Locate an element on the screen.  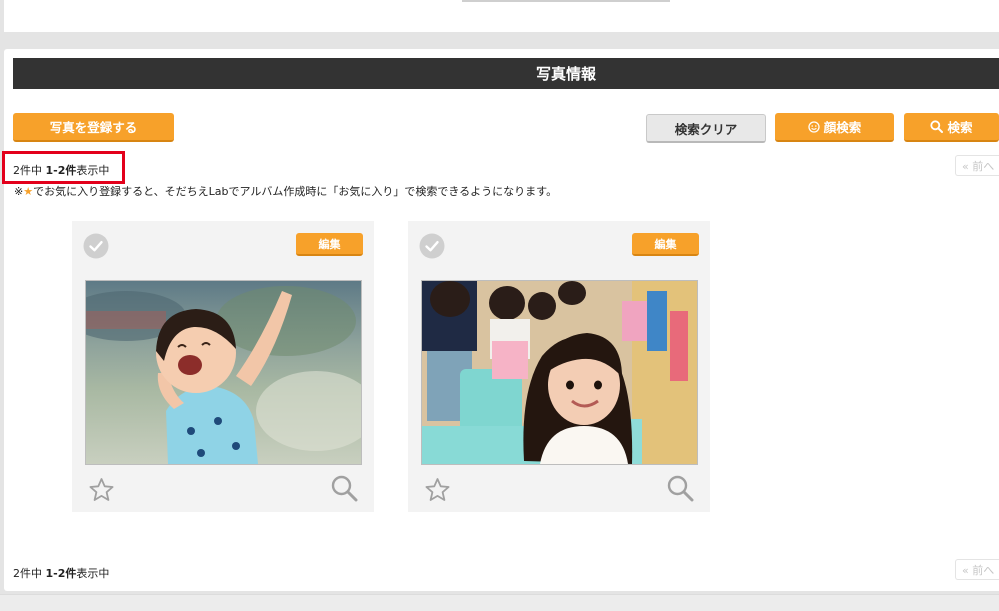
register-photo-label: 写真を登録する is located at coordinates (93, 127).